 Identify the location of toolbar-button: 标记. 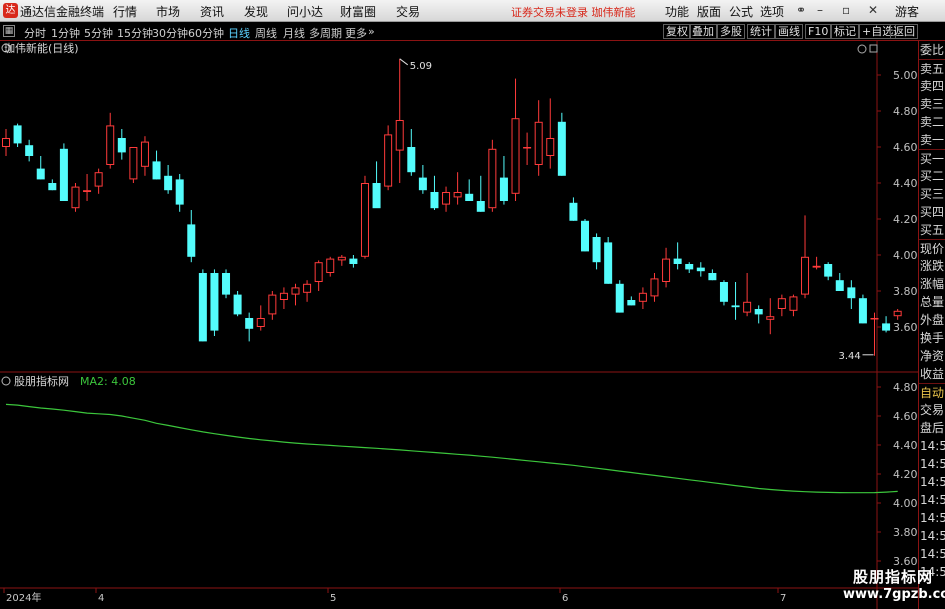
(845, 31).